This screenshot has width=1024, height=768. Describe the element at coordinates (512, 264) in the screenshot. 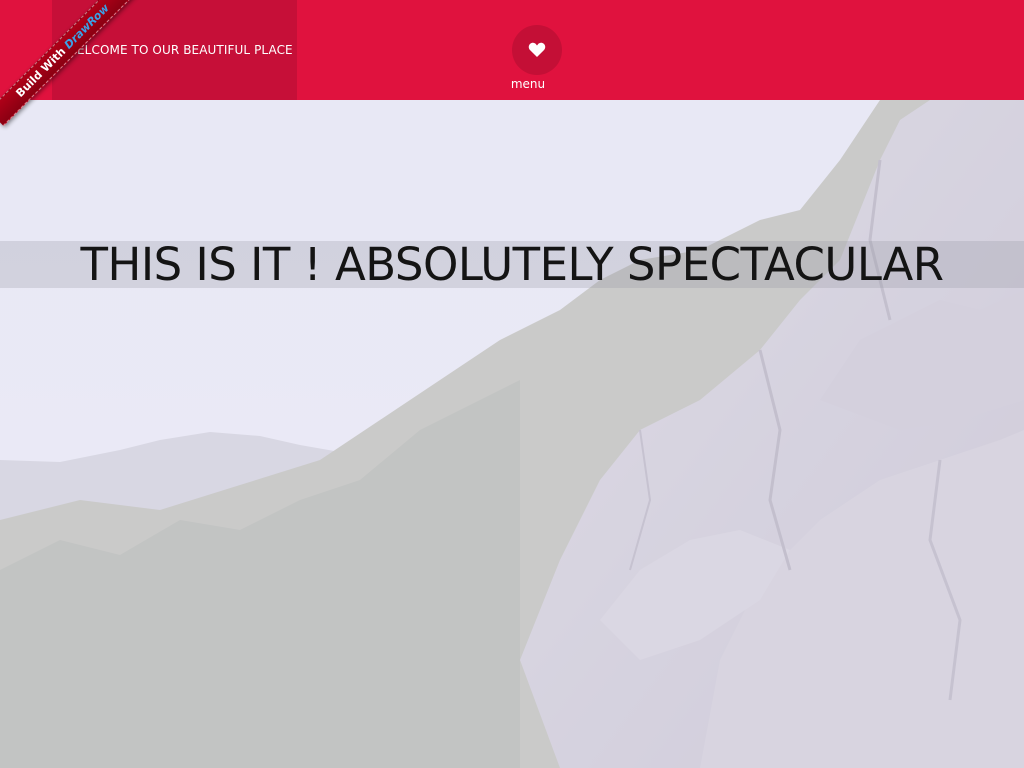

I see `hero-headline: THIS IS IT ! ABSOLUTELY SPECTACULAR` at that location.